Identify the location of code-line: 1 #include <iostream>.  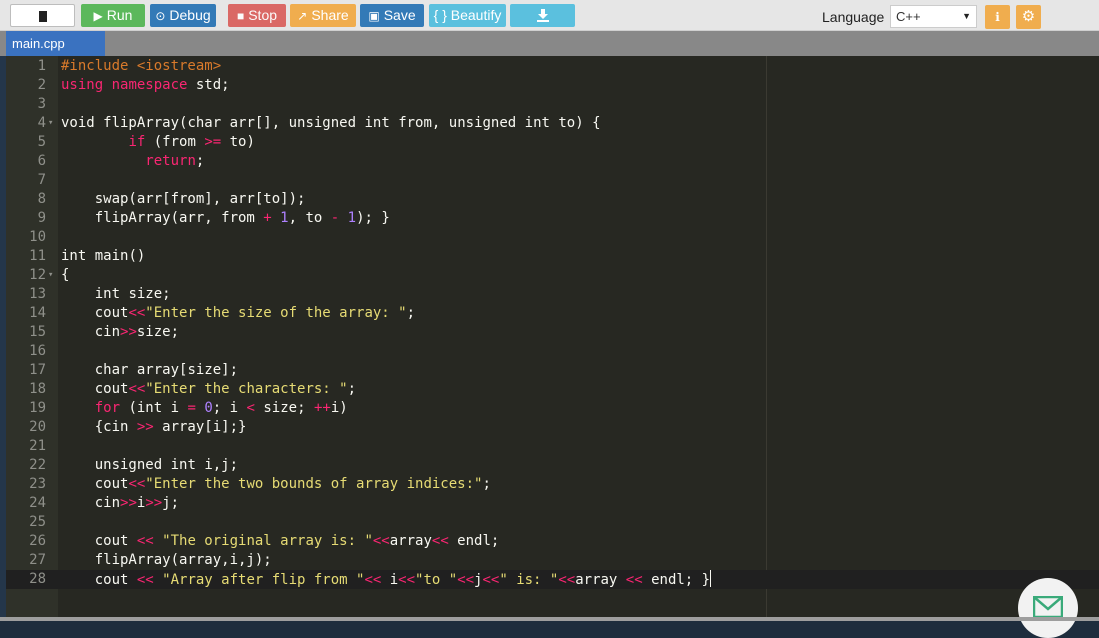
(552, 66).